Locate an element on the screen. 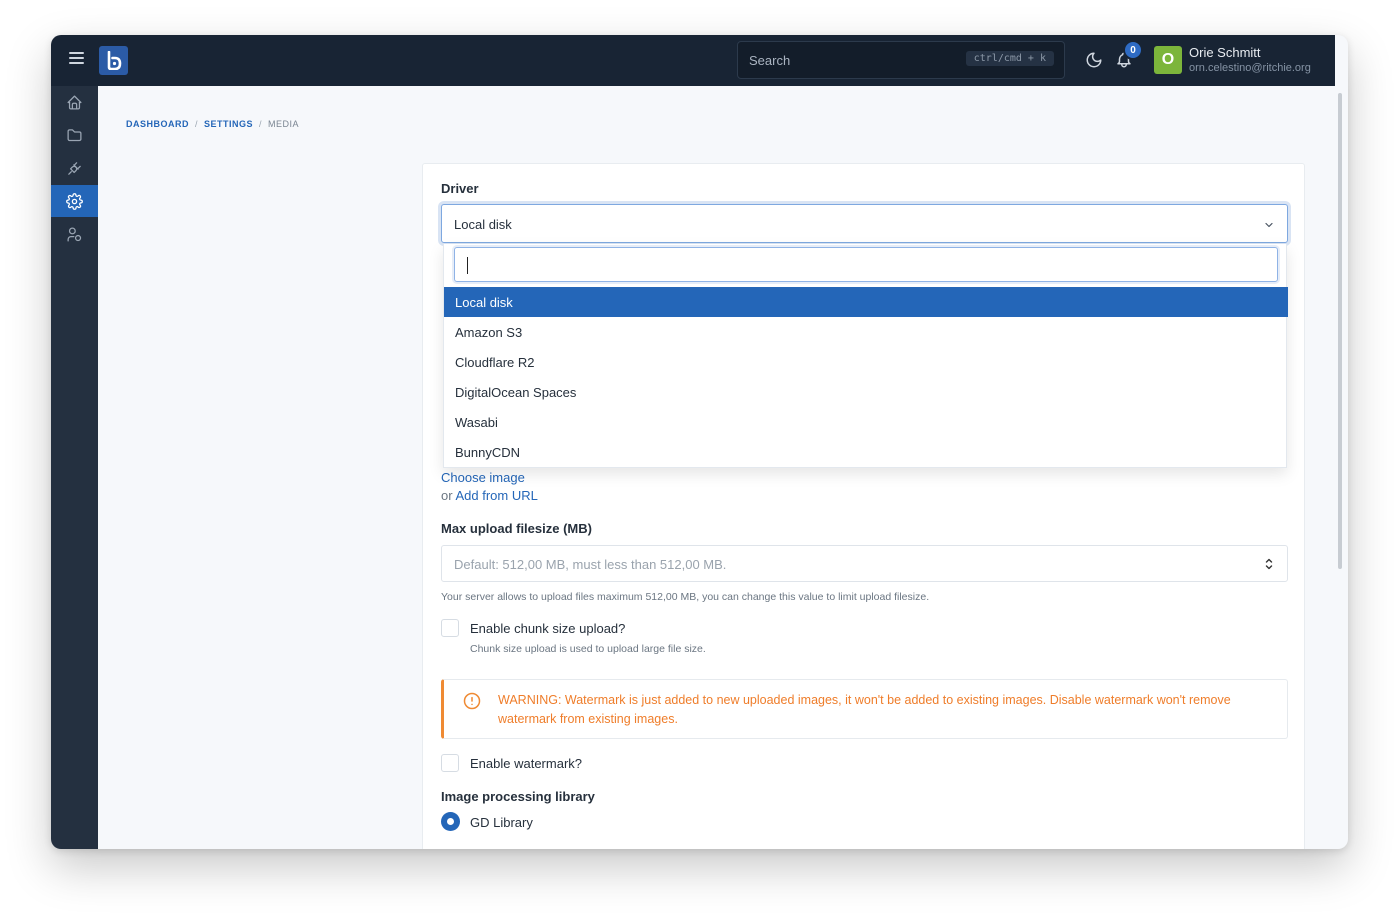  watermark-checkbox is located at coordinates (450, 763).